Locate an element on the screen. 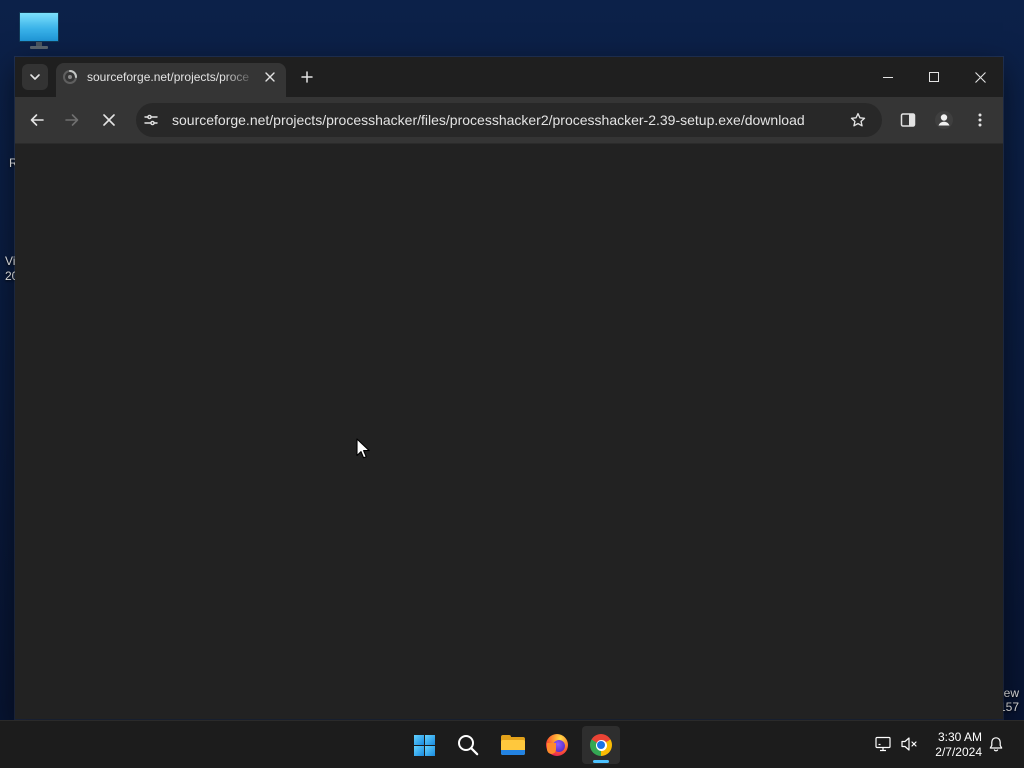  clock-date: 2/7/2024 is located at coordinates (958, 752).